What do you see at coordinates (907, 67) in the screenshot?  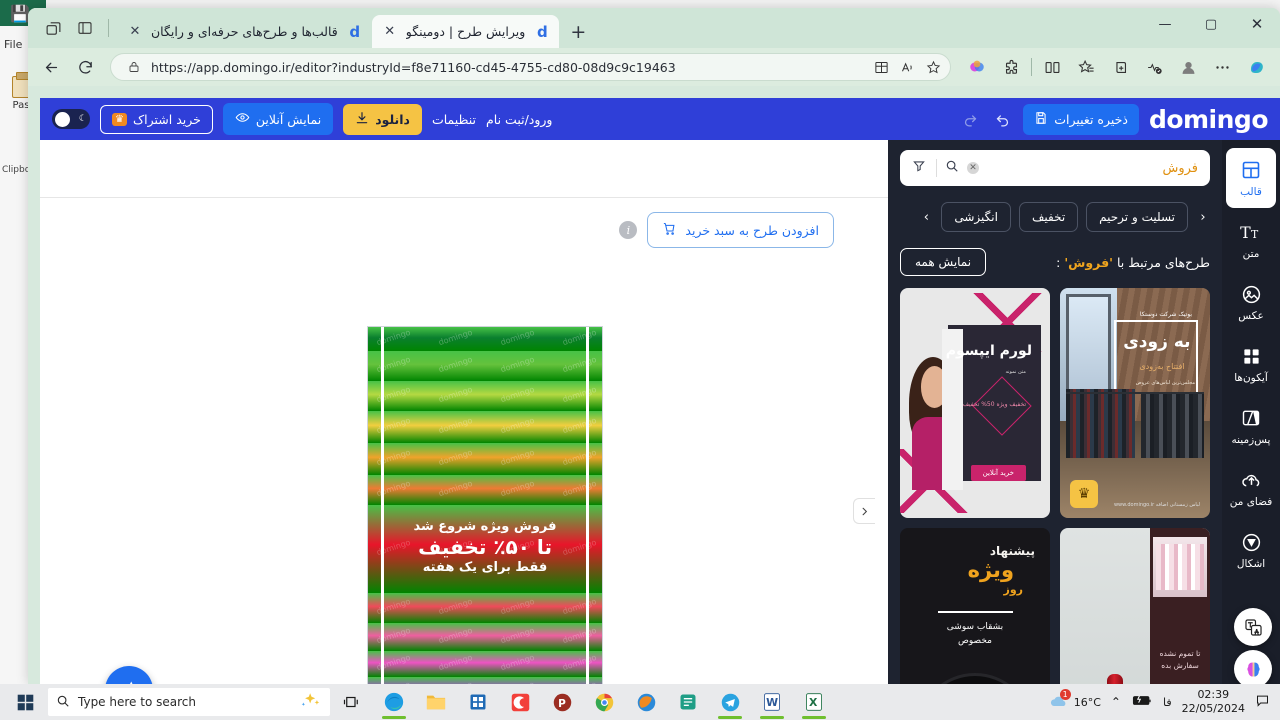 I see `read-aloud-icon` at bounding box center [907, 67].